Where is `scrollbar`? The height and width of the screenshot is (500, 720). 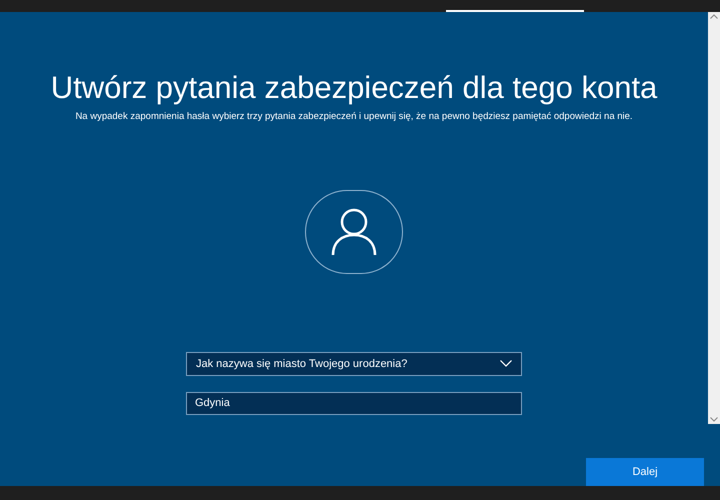 scrollbar is located at coordinates (714, 218).